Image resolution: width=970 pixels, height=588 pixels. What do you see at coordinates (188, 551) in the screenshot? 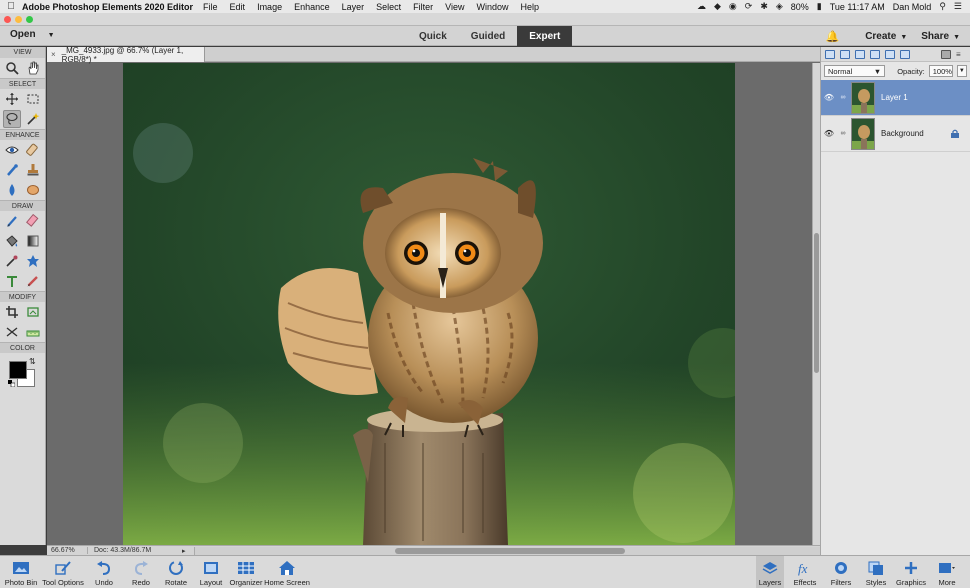
I see `status-menu-arrow-icon: ▸` at bounding box center [188, 551].